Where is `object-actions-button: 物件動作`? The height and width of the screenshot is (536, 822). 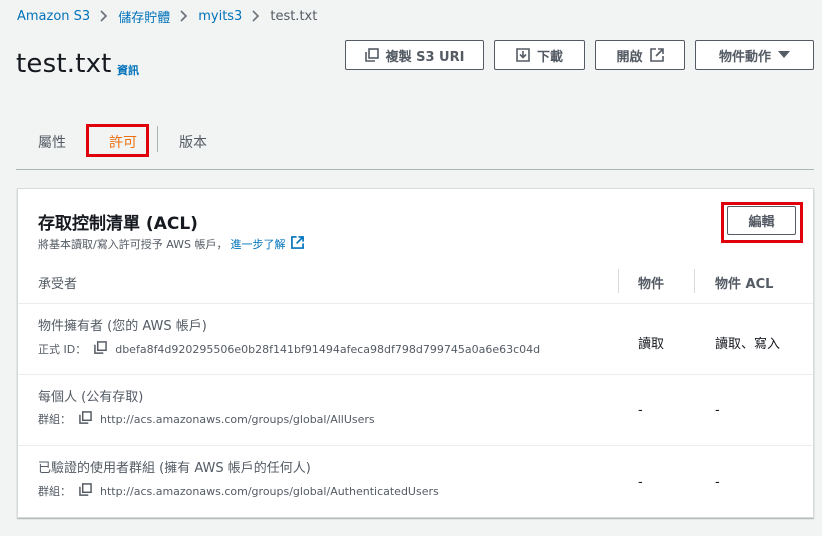 object-actions-button: 物件動作 is located at coordinates (754, 55).